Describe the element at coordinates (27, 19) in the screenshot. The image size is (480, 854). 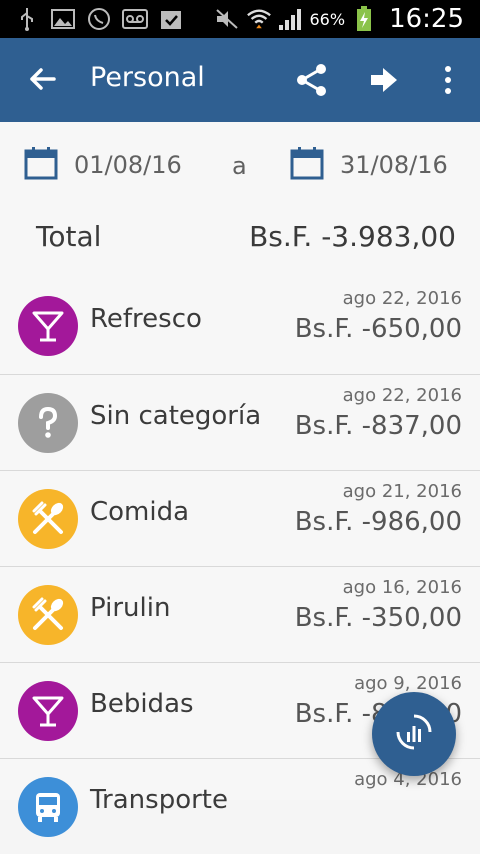
I see `usb-icon` at that location.